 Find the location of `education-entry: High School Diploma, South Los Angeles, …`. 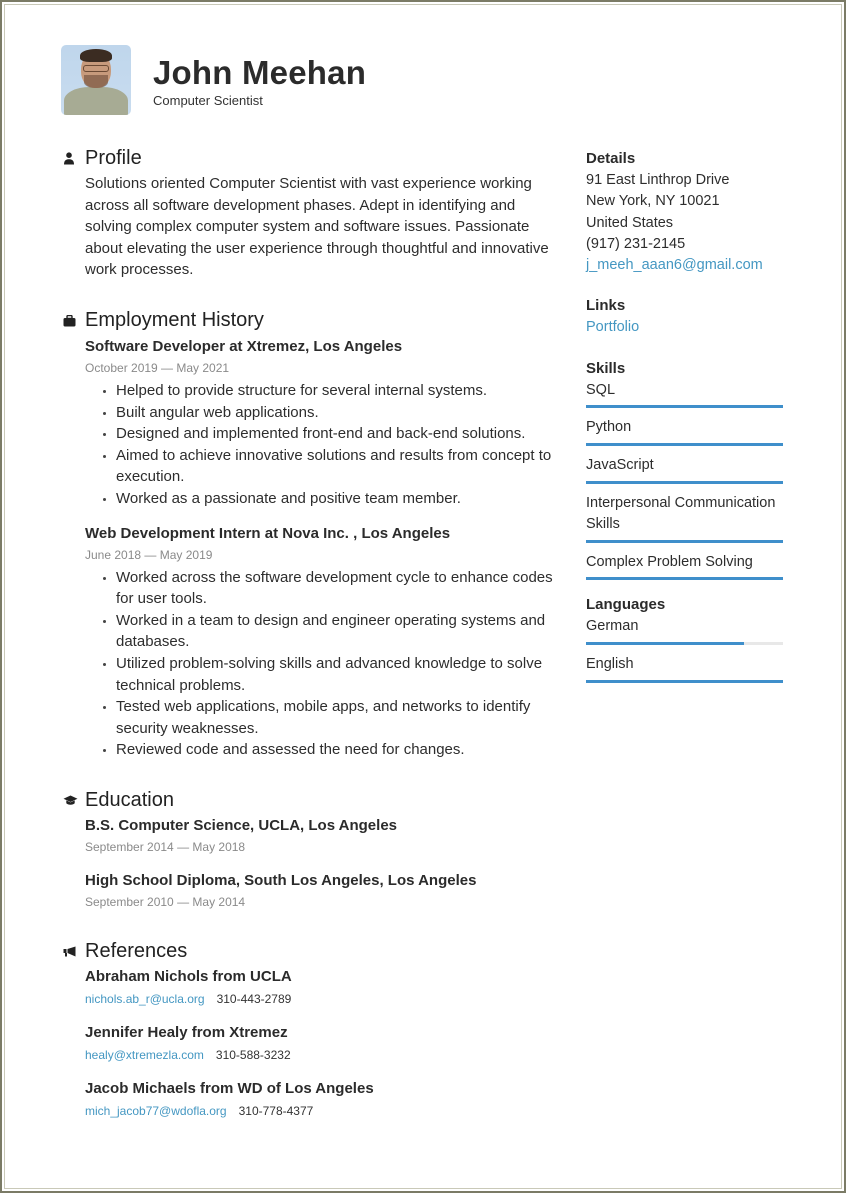

education-entry: High School Diploma, South Los Angeles, … is located at coordinates (323, 890).